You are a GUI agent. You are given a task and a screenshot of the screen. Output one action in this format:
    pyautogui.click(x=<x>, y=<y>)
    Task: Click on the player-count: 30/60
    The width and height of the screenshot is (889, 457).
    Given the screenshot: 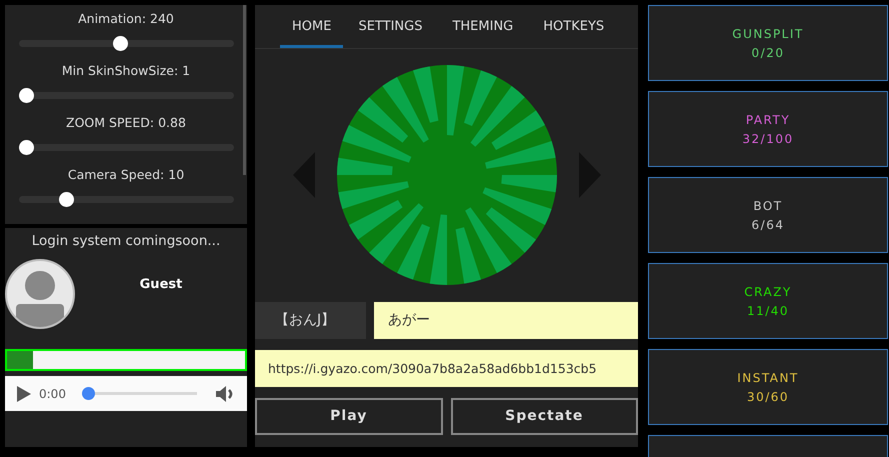 What is the action you would take?
    pyautogui.click(x=768, y=397)
    